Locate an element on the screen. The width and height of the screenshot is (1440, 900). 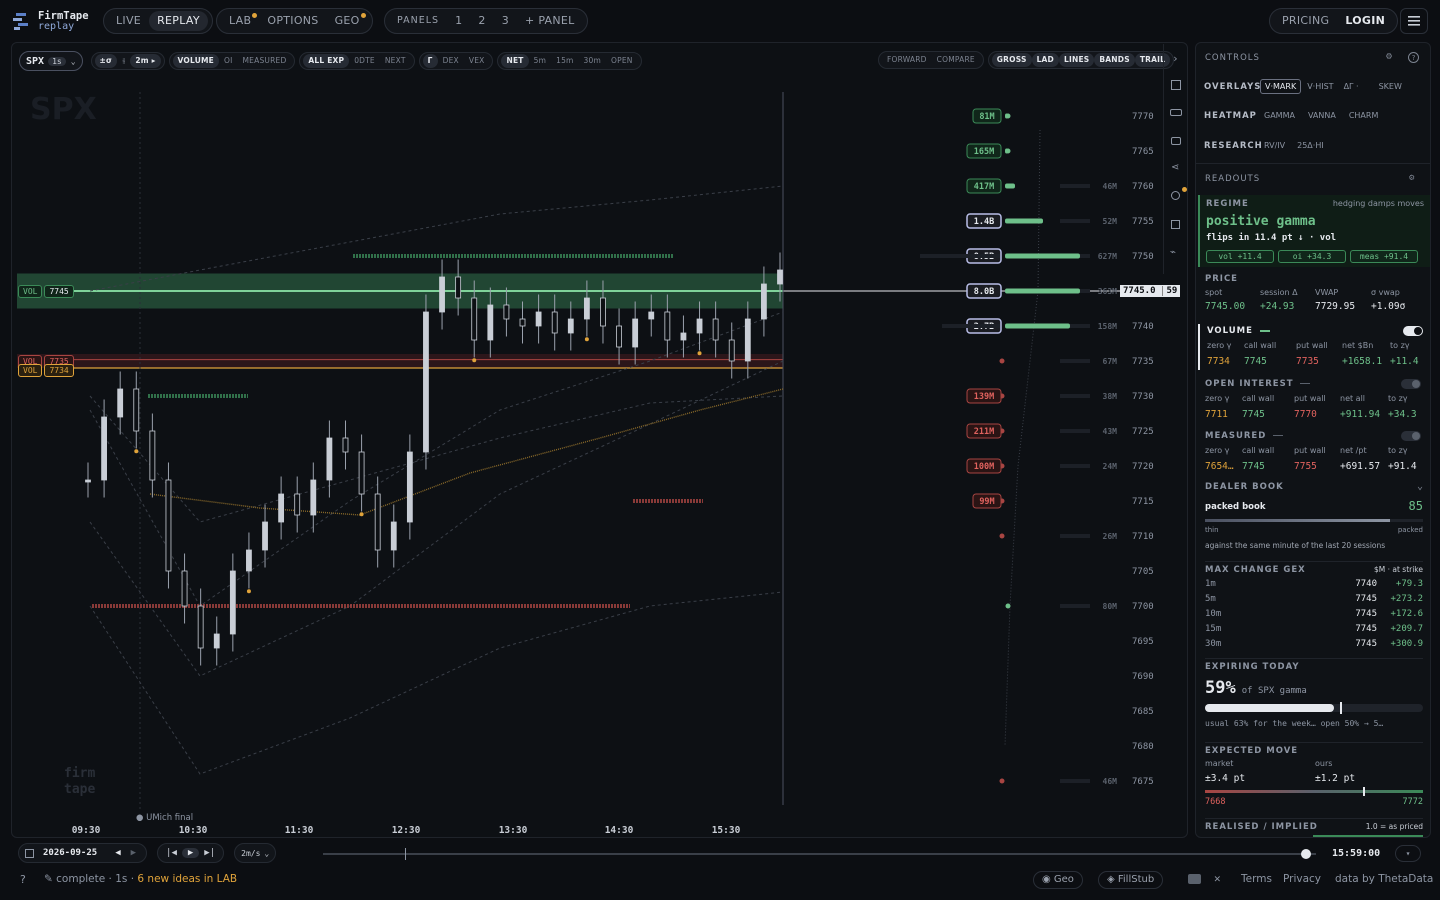
terms-link: Terms is located at coordinates (1256, 879).